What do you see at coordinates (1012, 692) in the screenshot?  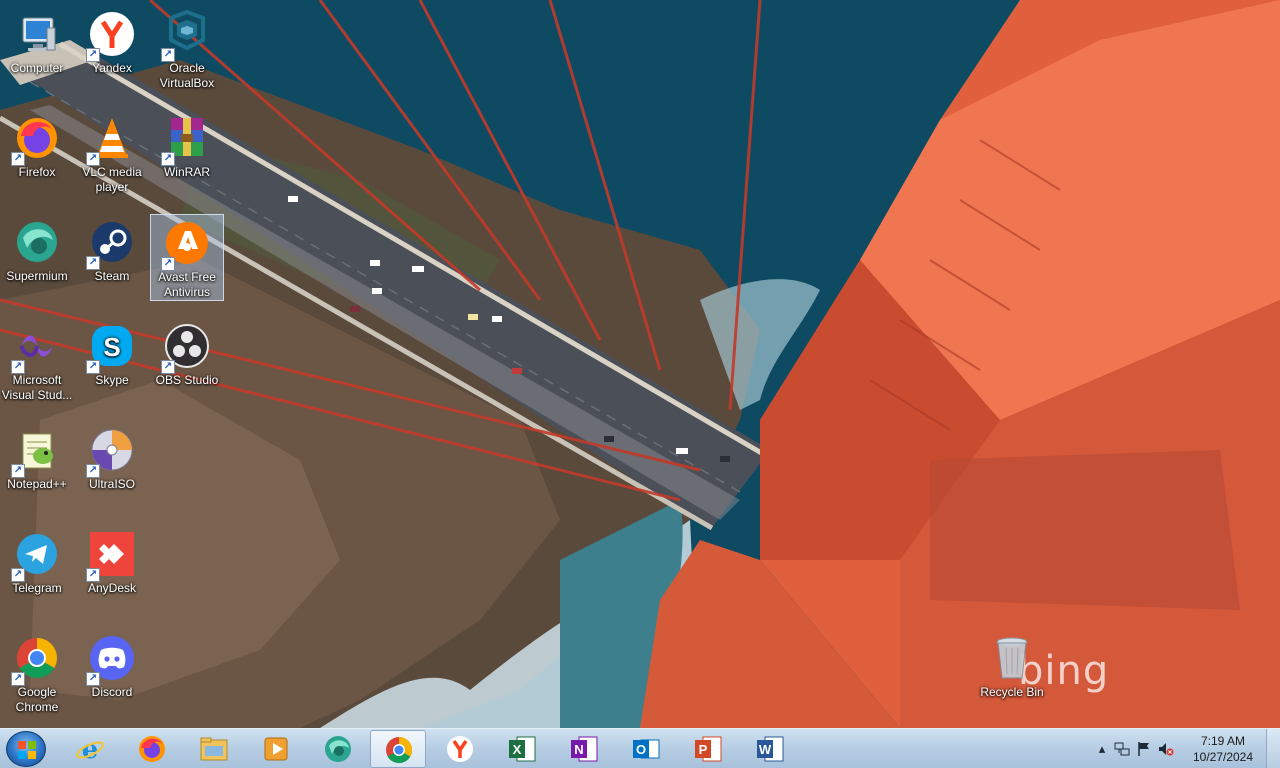 I see `desktop-icon-label: Recycle Bin` at bounding box center [1012, 692].